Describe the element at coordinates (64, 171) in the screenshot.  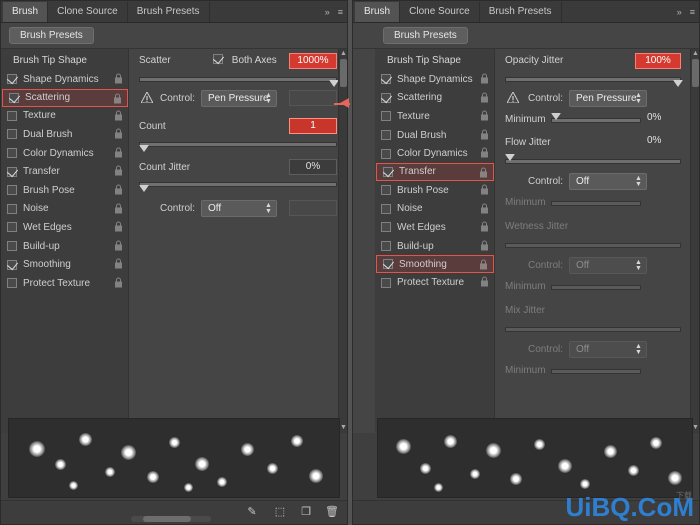
I see `list-item-transfer-left: Transfer` at that location.